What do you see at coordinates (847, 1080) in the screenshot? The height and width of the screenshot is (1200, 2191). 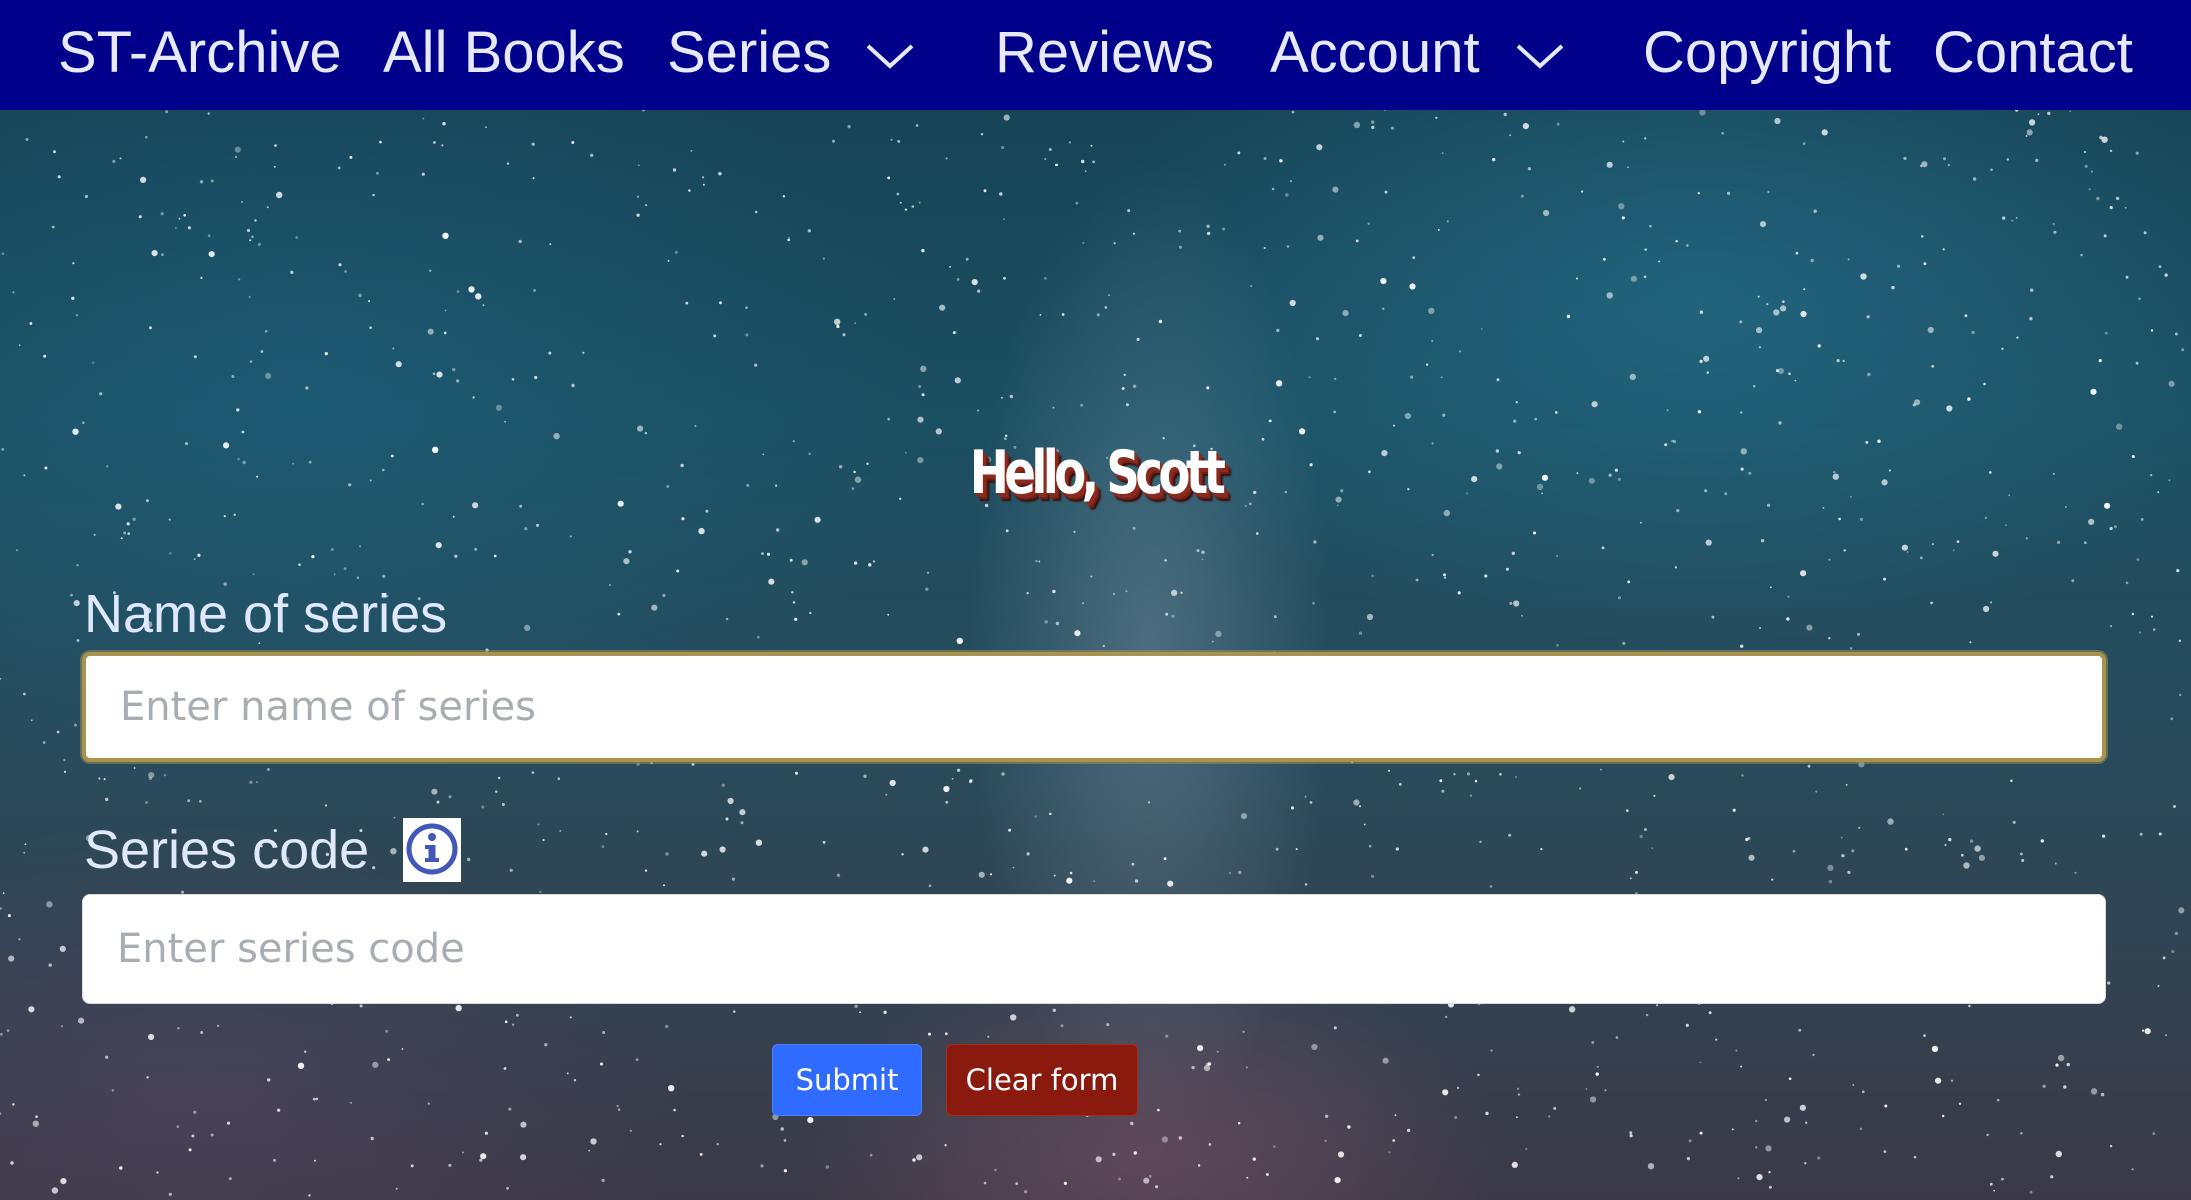 I see `submit-button: Submit` at bounding box center [847, 1080].